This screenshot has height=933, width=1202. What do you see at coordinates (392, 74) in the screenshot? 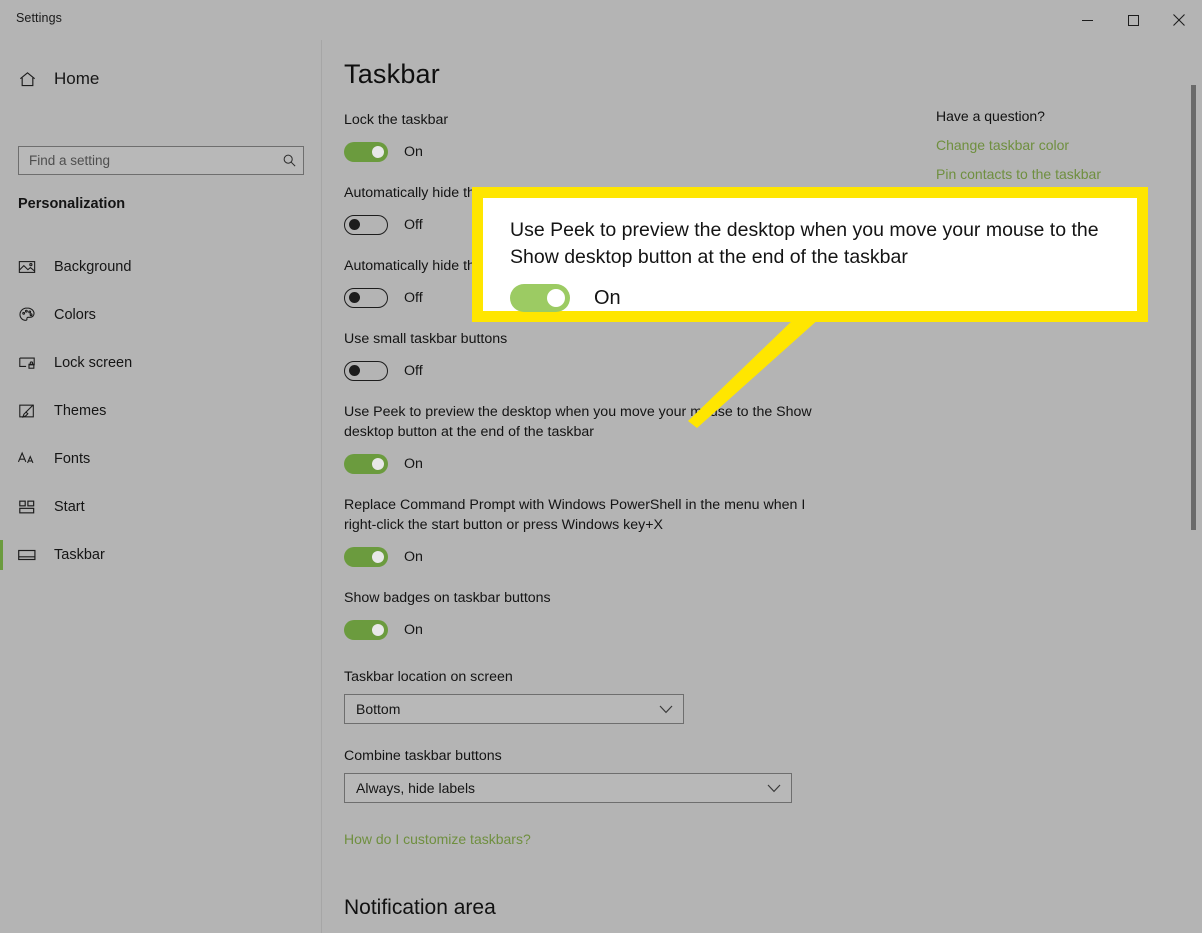
I see `page-title: Taskbar` at bounding box center [392, 74].